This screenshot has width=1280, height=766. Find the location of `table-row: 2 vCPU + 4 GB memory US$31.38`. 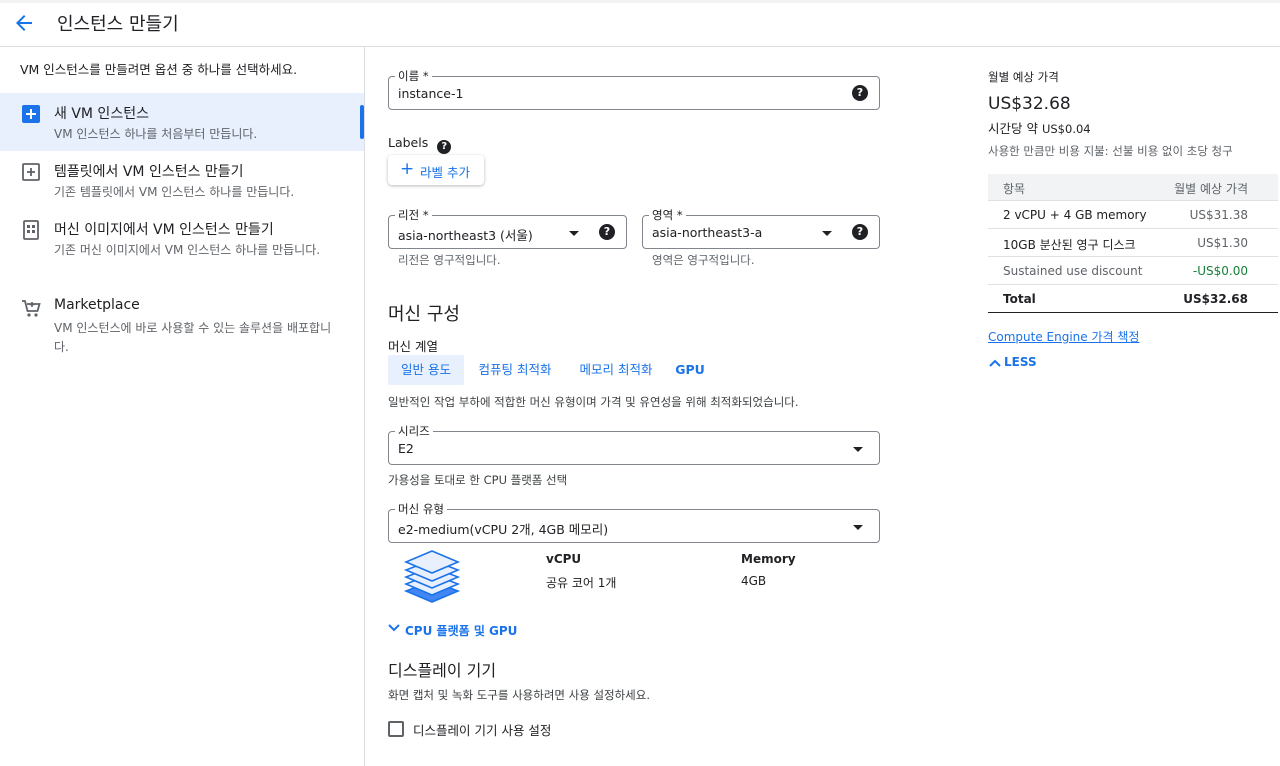

table-row: 2 vCPU + 4 GB memory US$31.38 is located at coordinates (1133, 215).